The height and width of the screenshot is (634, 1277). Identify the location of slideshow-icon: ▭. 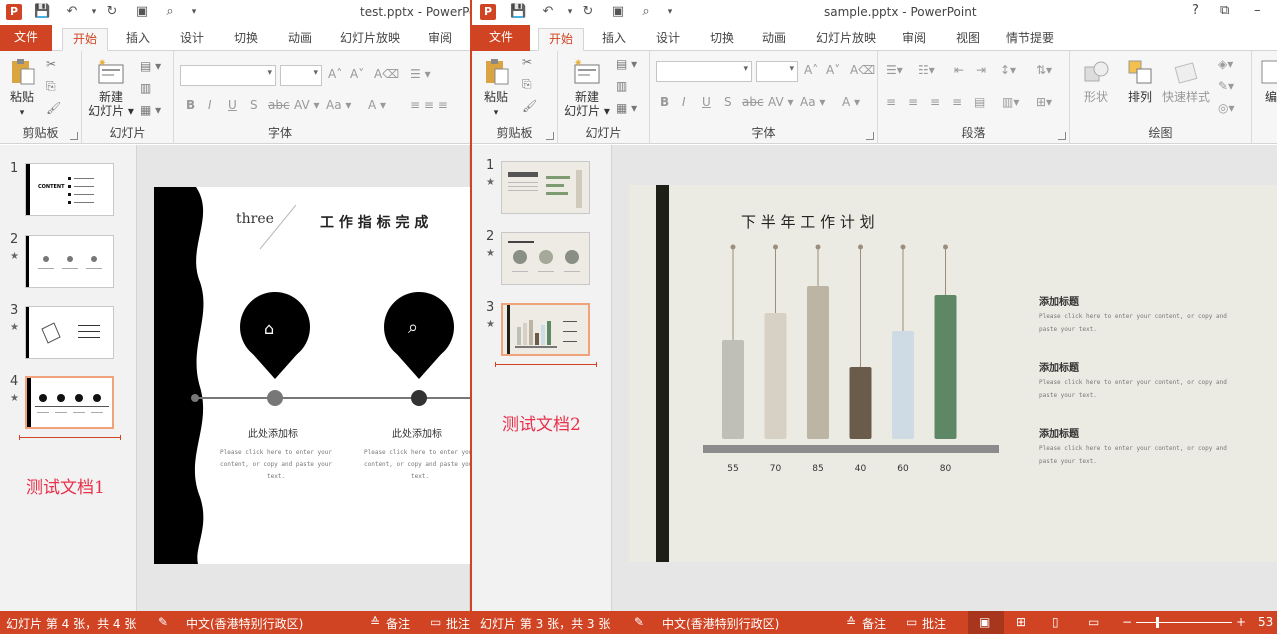
(1093, 622).